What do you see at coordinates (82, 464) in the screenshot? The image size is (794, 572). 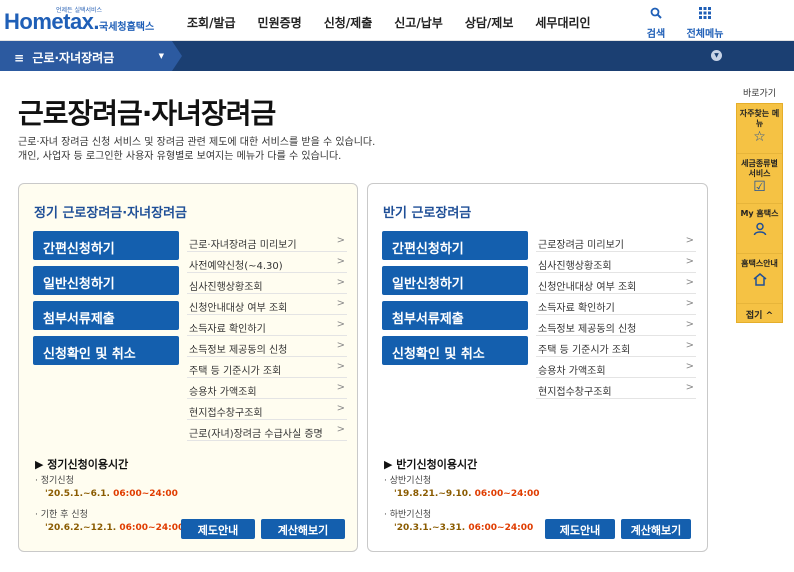 I see `service-hours-title: ▶ 정기신청이용시간` at bounding box center [82, 464].